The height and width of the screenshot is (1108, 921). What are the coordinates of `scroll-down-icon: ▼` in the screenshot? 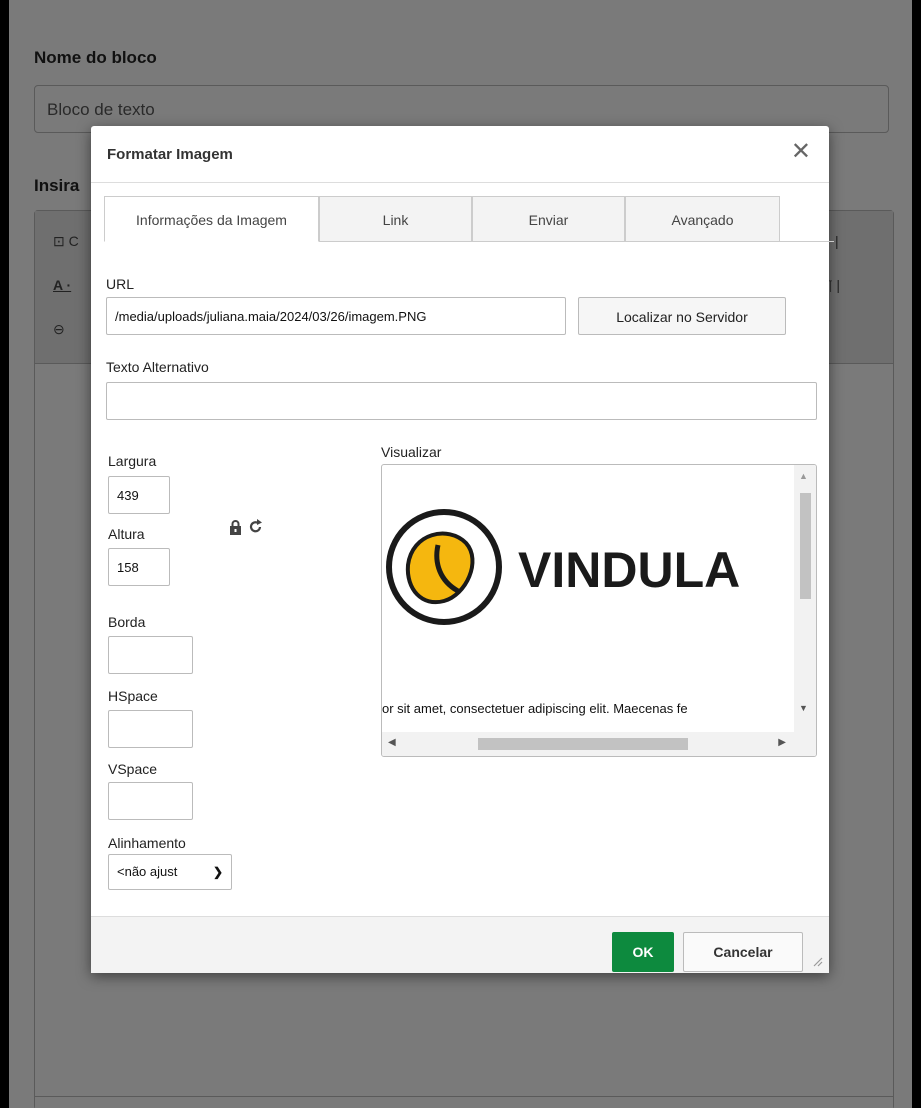 It's located at (803, 708).